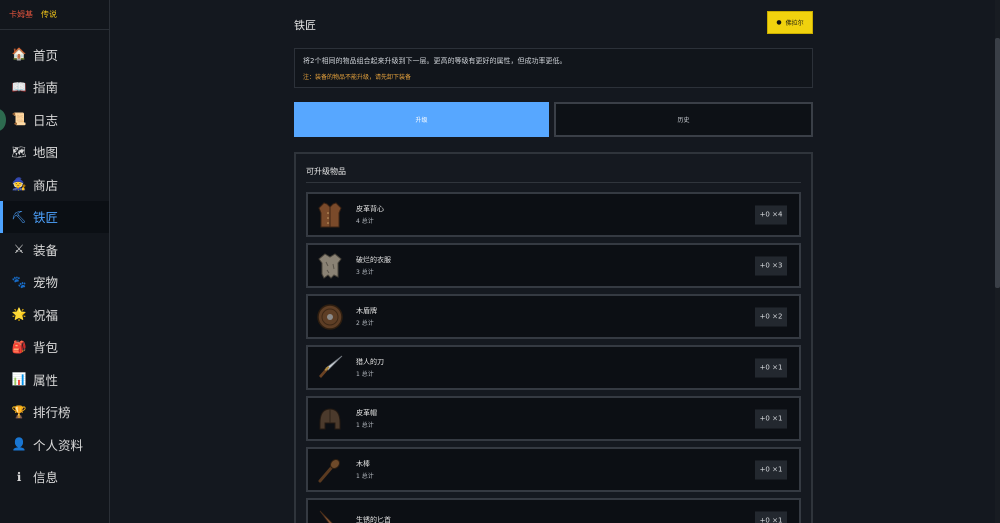 This screenshot has width=1000, height=523. I want to click on sidebar-item-profile: 👤 个人资料, so click(54, 444).